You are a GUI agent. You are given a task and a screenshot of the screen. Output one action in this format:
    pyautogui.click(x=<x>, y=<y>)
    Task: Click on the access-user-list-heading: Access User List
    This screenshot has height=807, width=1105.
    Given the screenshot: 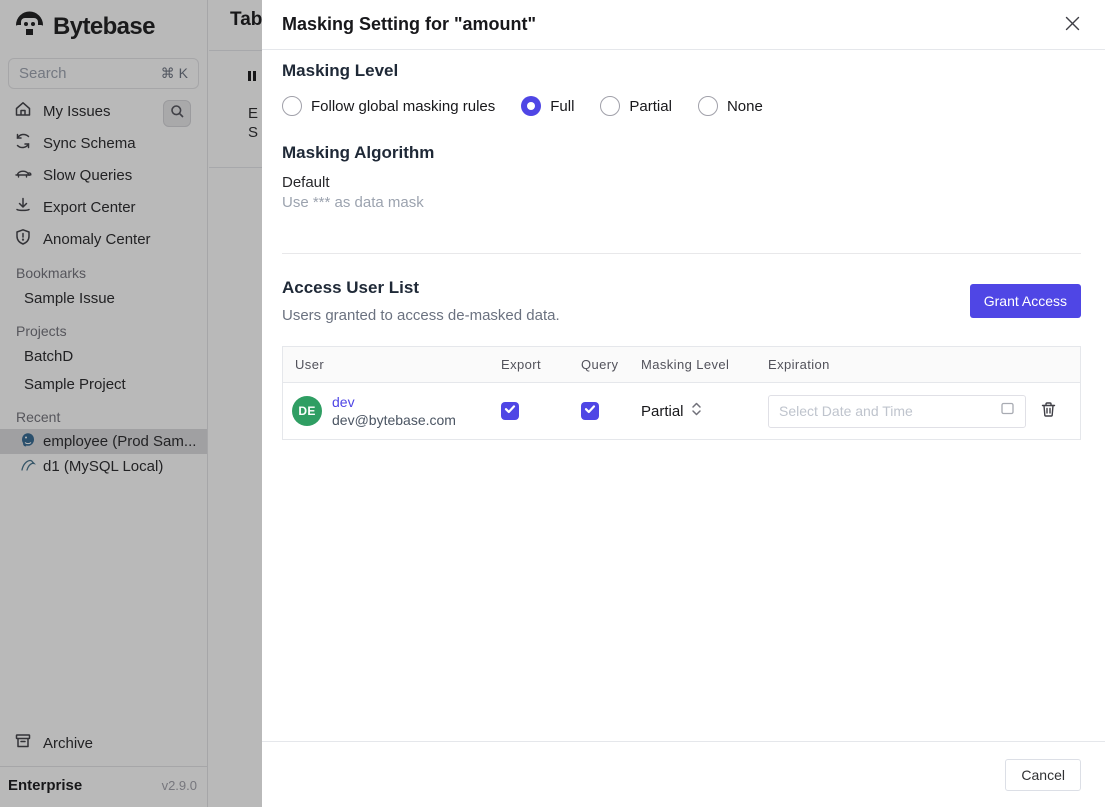 What is the action you would take?
    pyautogui.click(x=351, y=287)
    